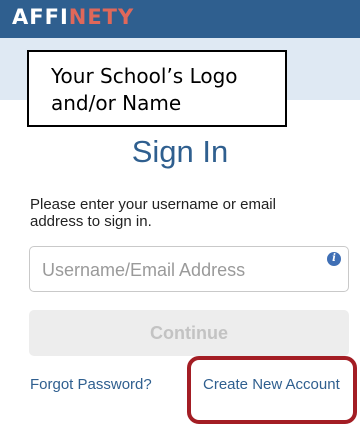 Image resolution: width=360 pixels, height=424 pixels. What do you see at coordinates (180, 19) in the screenshot?
I see `top-header-bar: AFFINETY` at bounding box center [180, 19].